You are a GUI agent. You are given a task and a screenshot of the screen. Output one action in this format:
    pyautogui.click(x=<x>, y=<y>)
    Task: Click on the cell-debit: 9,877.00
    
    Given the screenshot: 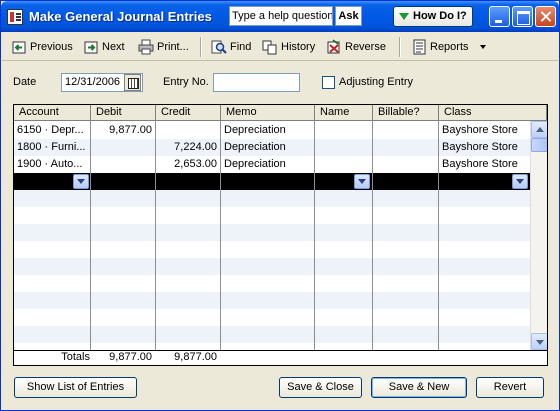 What is the action you would take?
    pyautogui.click(x=123, y=130)
    